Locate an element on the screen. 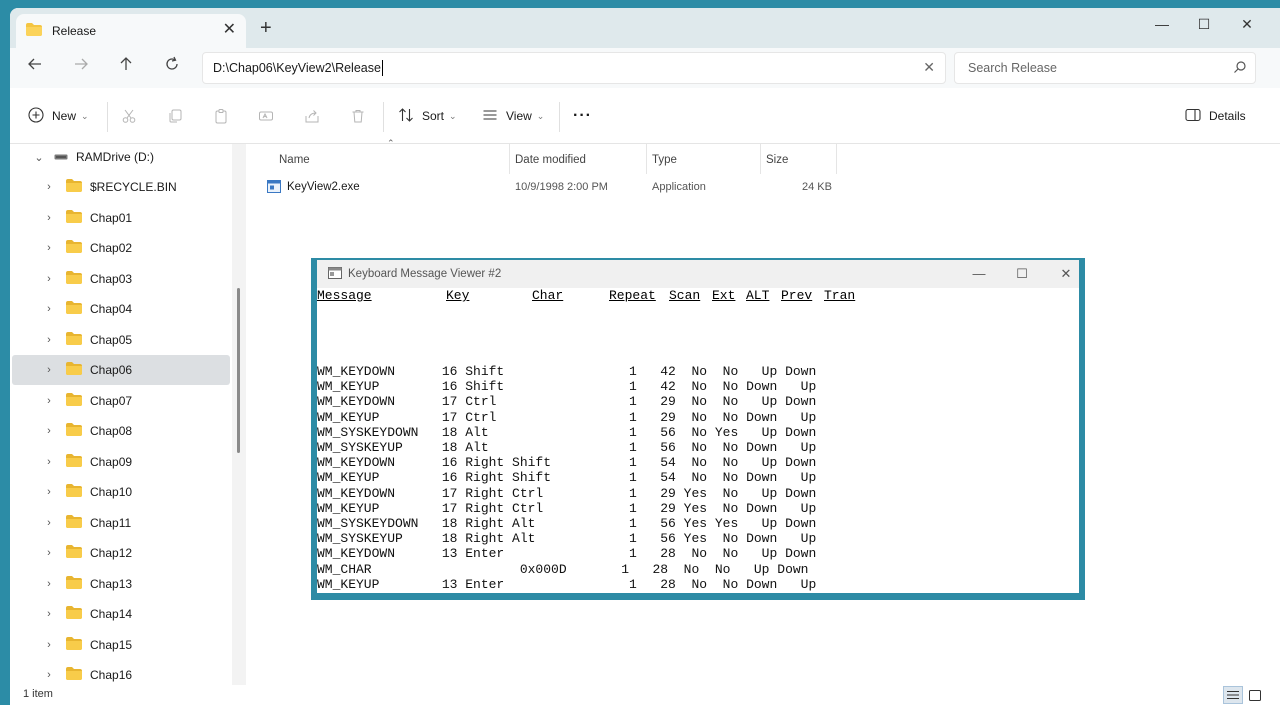 The height and width of the screenshot is (705, 1280). header-message: Message is located at coordinates (344, 295).